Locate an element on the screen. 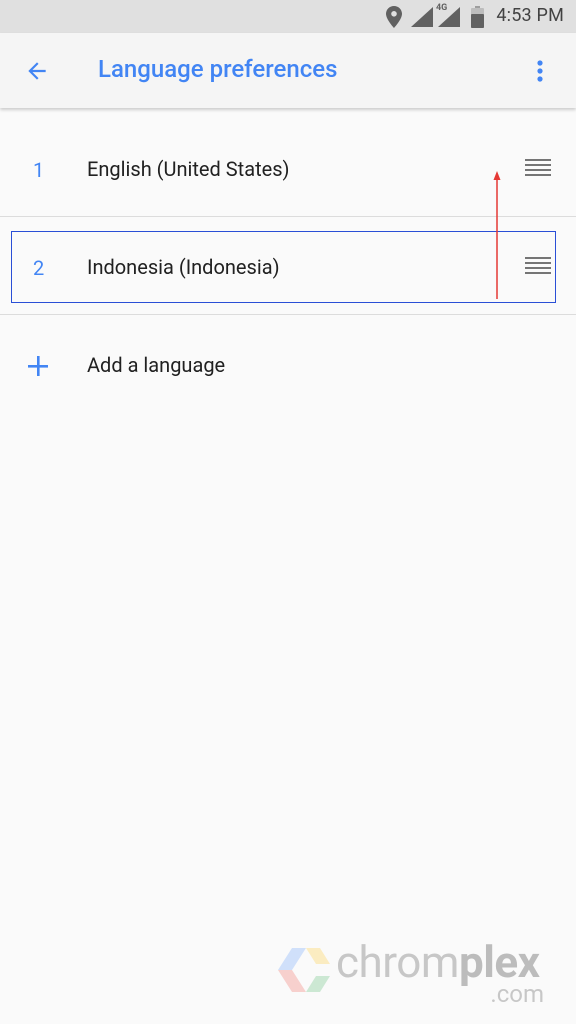  app-bar: Language preferences is located at coordinates (288, 70).